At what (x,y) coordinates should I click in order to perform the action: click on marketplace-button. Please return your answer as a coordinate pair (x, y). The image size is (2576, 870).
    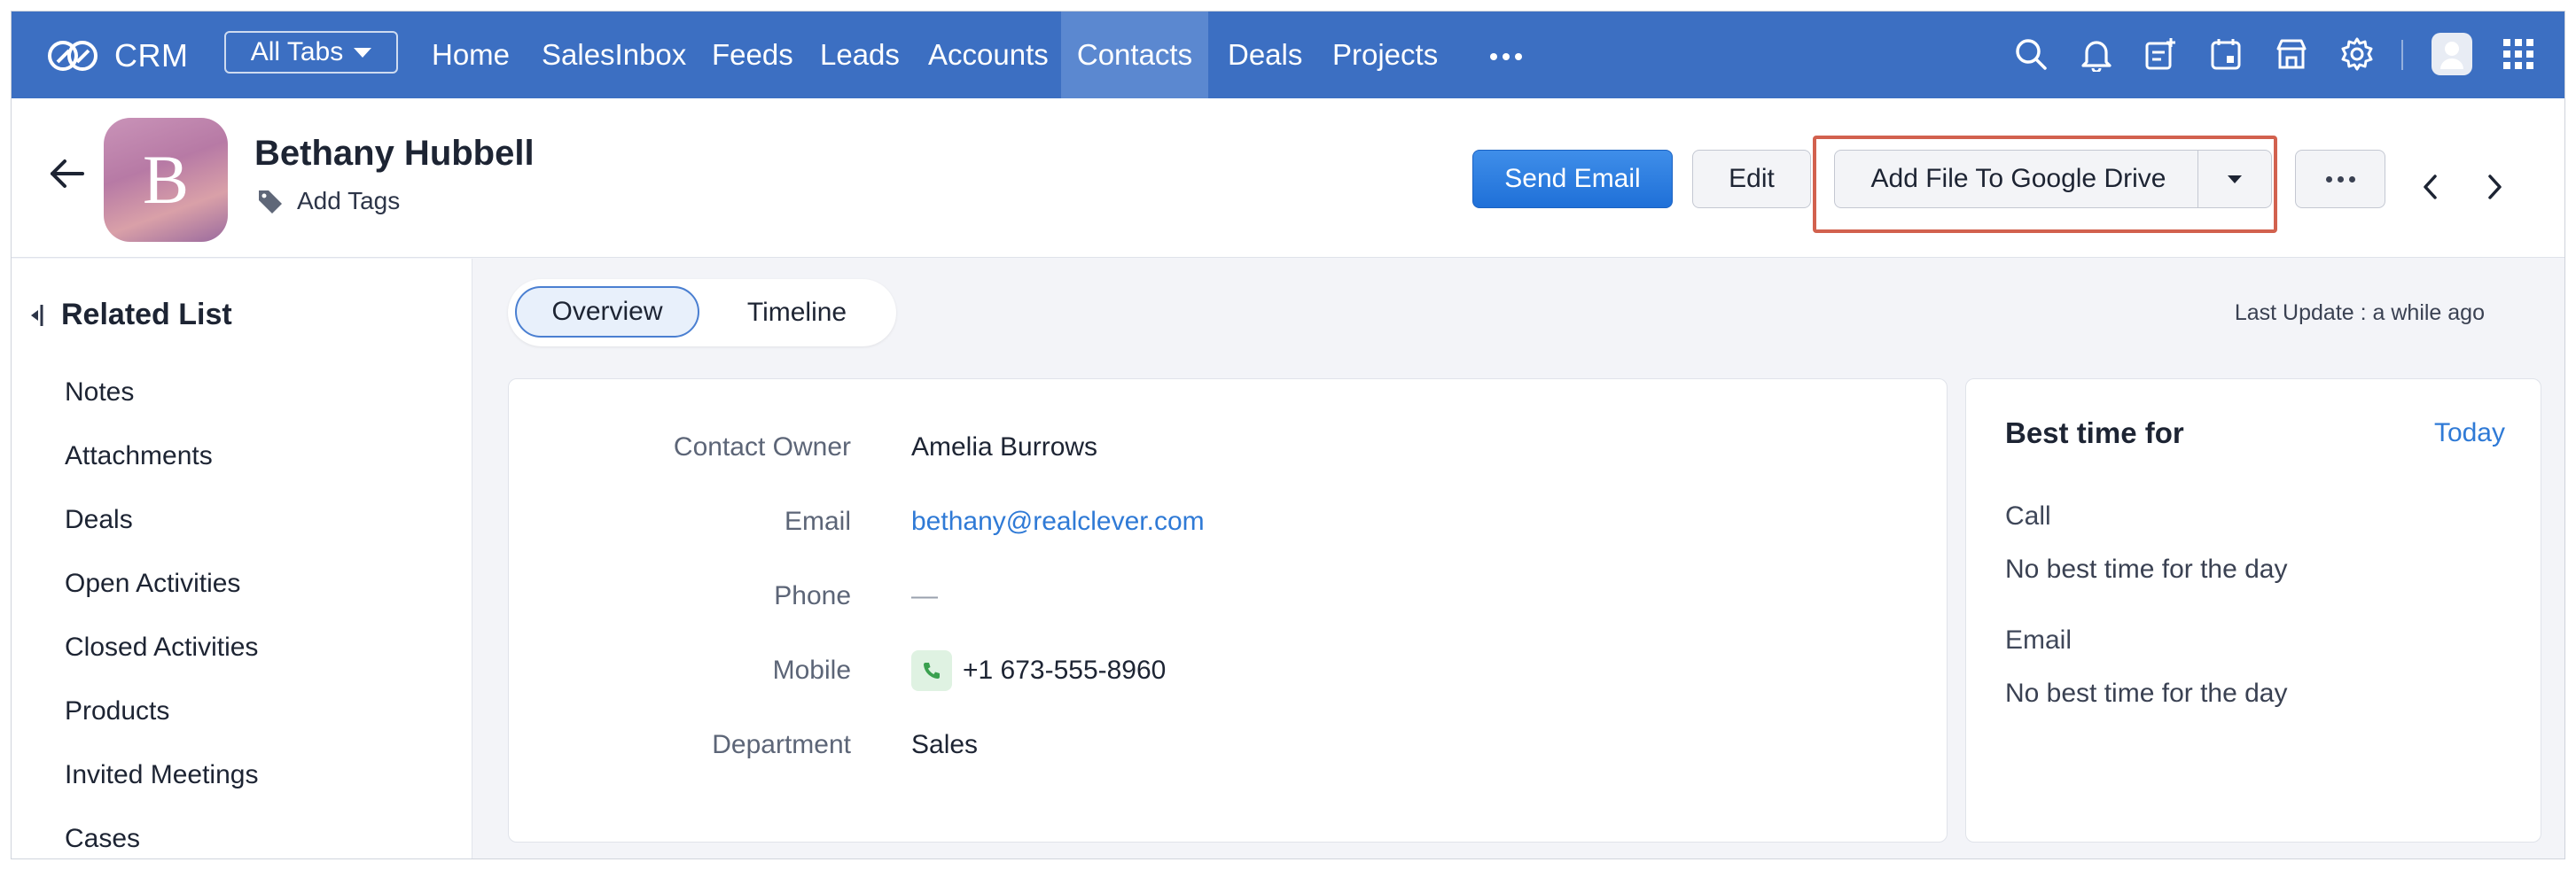
    Looking at the image, I should click on (2291, 54).